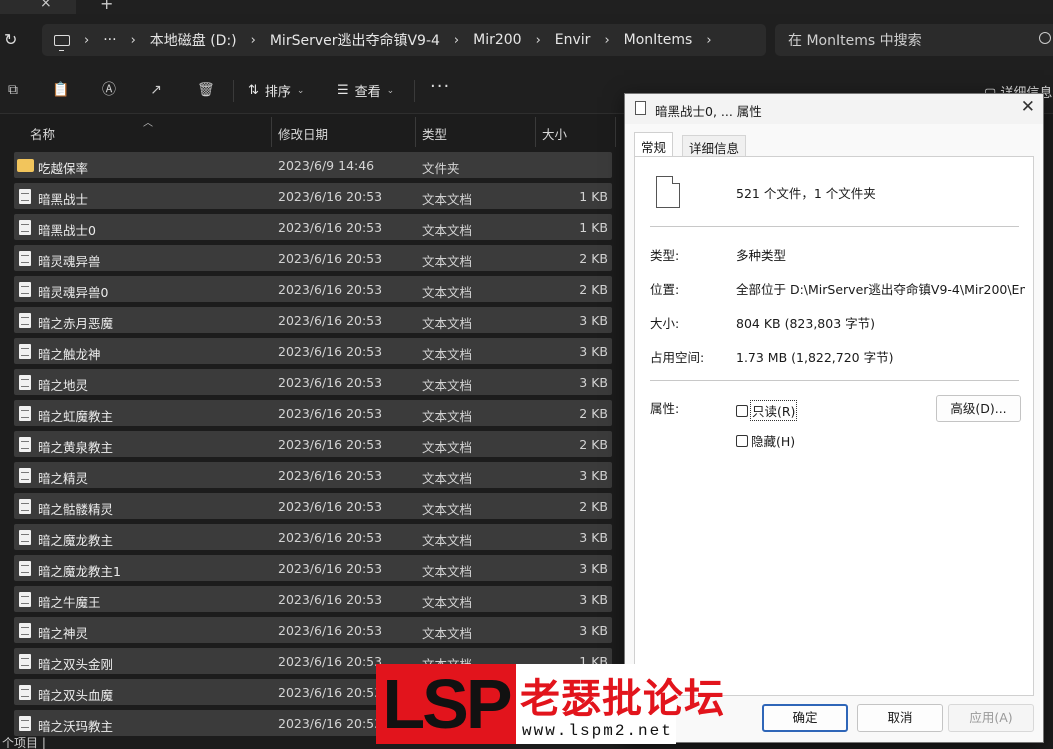 The image size is (1053, 749). Describe the element at coordinates (13, 90) in the screenshot. I see `copy-icon: ⧉` at that location.